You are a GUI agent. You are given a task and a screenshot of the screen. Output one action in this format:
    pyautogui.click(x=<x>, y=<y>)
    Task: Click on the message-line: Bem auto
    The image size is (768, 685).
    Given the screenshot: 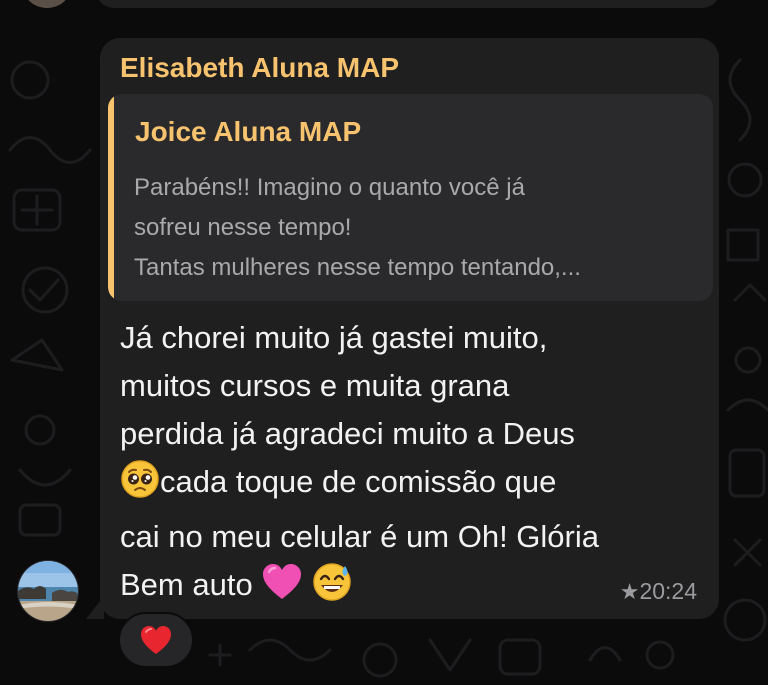 What is the action you would take?
    pyautogui.click(x=186, y=584)
    